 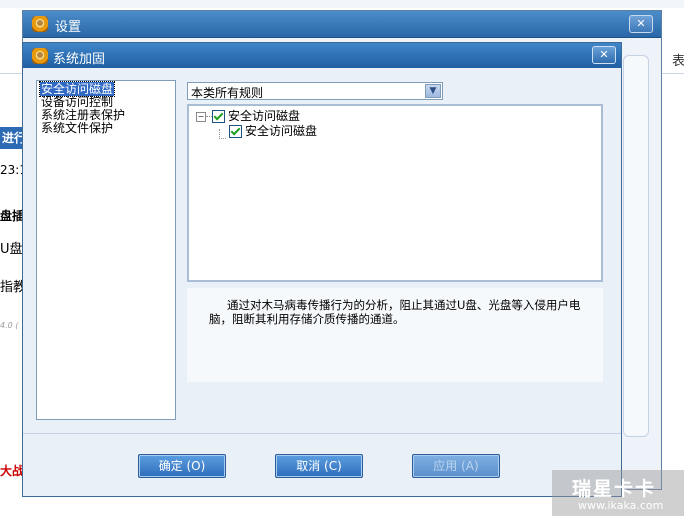 I want to click on background-time-text: 23:1, so click(x=11, y=170).